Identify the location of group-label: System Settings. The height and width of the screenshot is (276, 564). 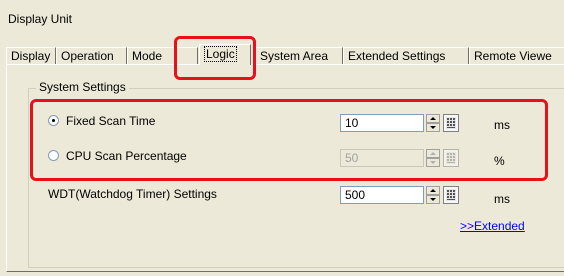
(82, 87).